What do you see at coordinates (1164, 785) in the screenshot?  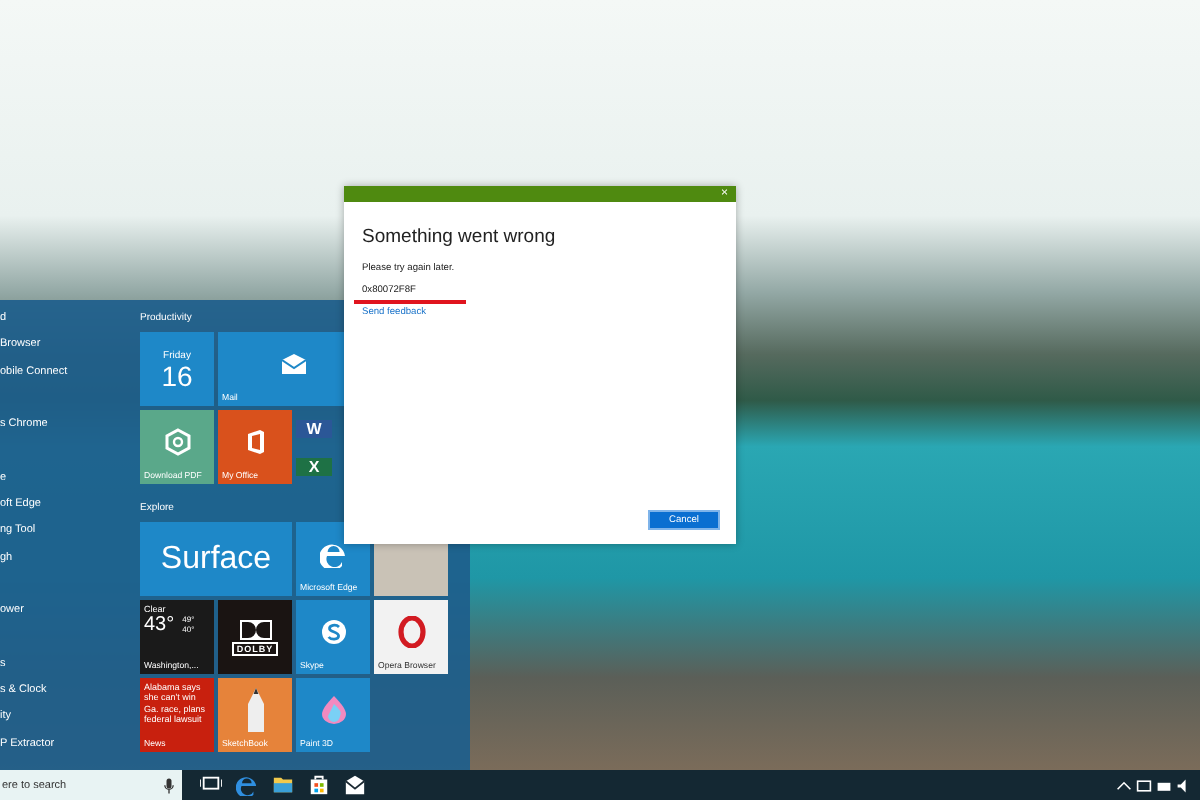 I see `network-icon` at bounding box center [1164, 785].